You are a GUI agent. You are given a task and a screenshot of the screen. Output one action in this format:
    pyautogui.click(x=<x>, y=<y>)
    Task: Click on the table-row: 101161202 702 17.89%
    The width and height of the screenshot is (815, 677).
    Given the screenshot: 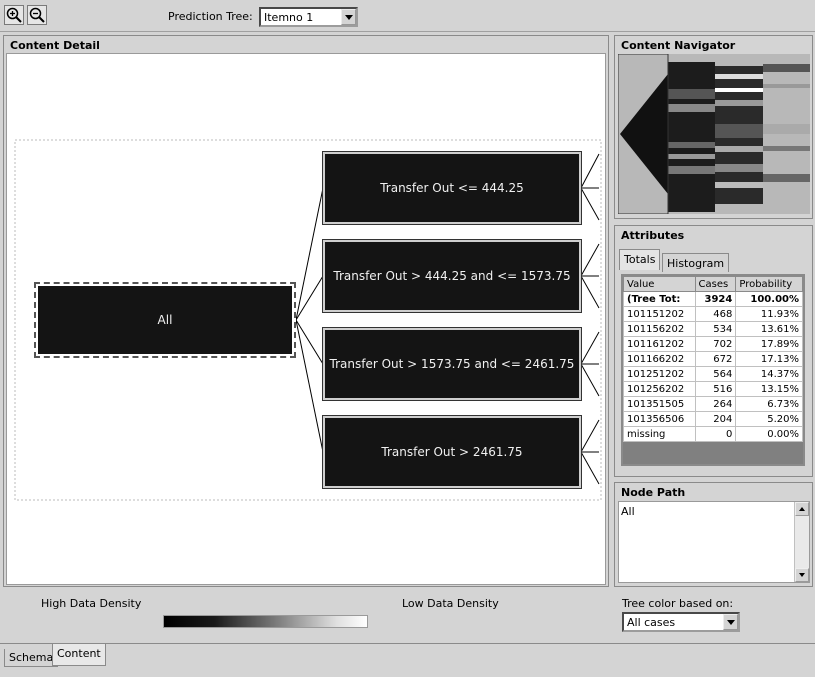 What is the action you would take?
    pyautogui.click(x=713, y=344)
    